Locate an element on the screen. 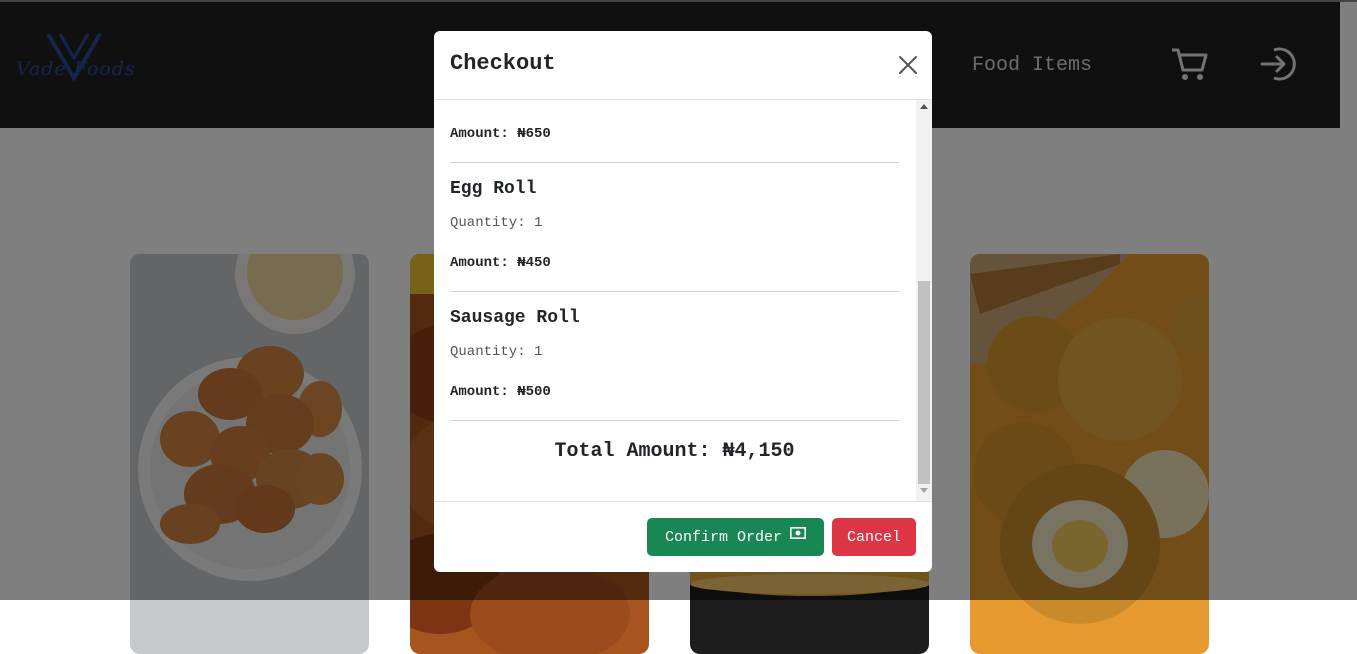 The image size is (1357, 654). order-item-amount: Amount: ₦650 is located at coordinates (500, 134).